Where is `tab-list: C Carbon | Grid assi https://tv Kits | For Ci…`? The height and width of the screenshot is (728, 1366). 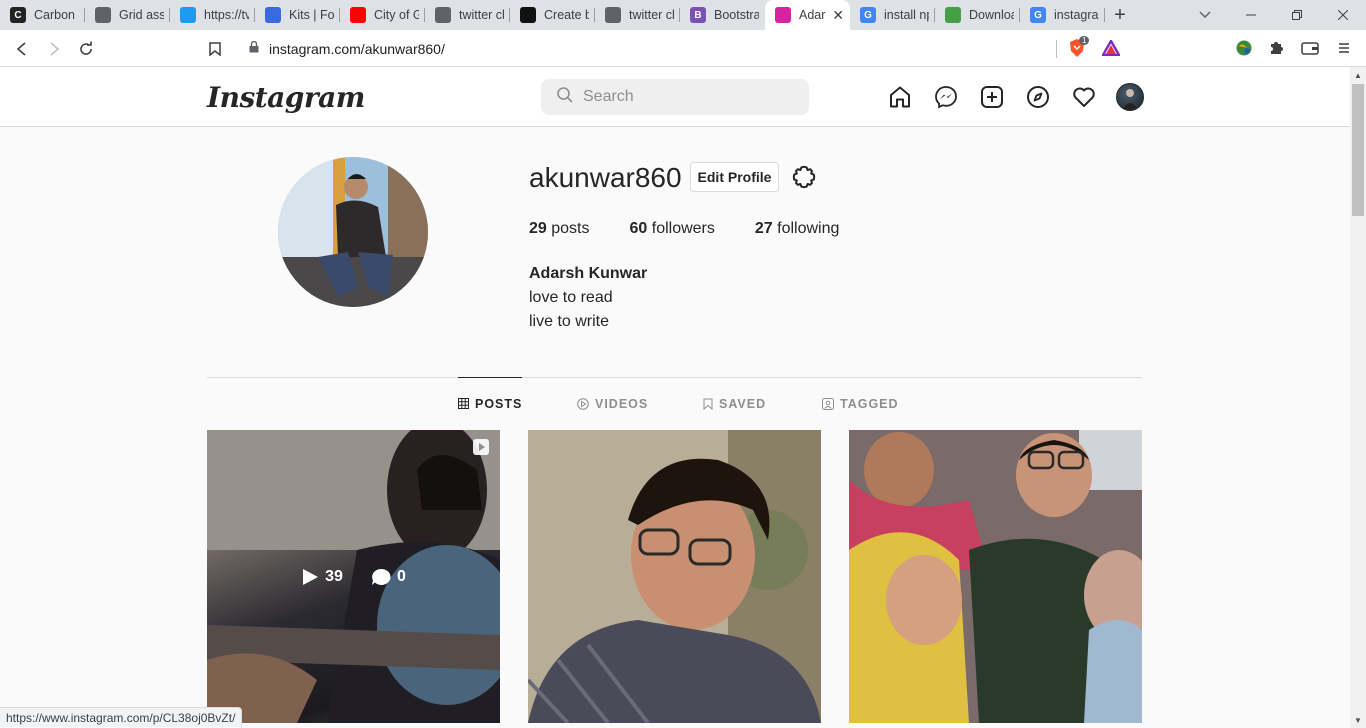 tab-list: C Carbon | Grid assi https://tv Kits | For Ci… is located at coordinates (552, 15).